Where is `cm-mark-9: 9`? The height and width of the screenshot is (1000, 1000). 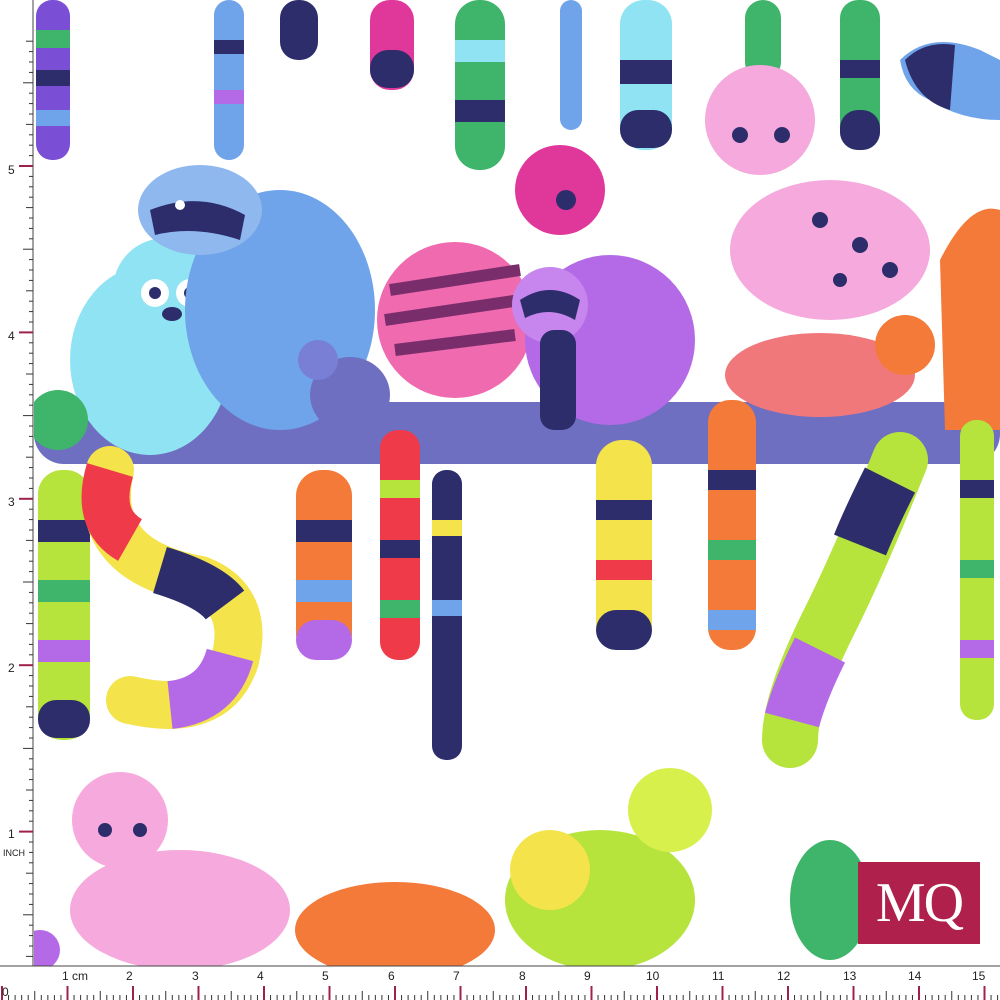
cm-mark-9: 9 is located at coordinates (587, 976).